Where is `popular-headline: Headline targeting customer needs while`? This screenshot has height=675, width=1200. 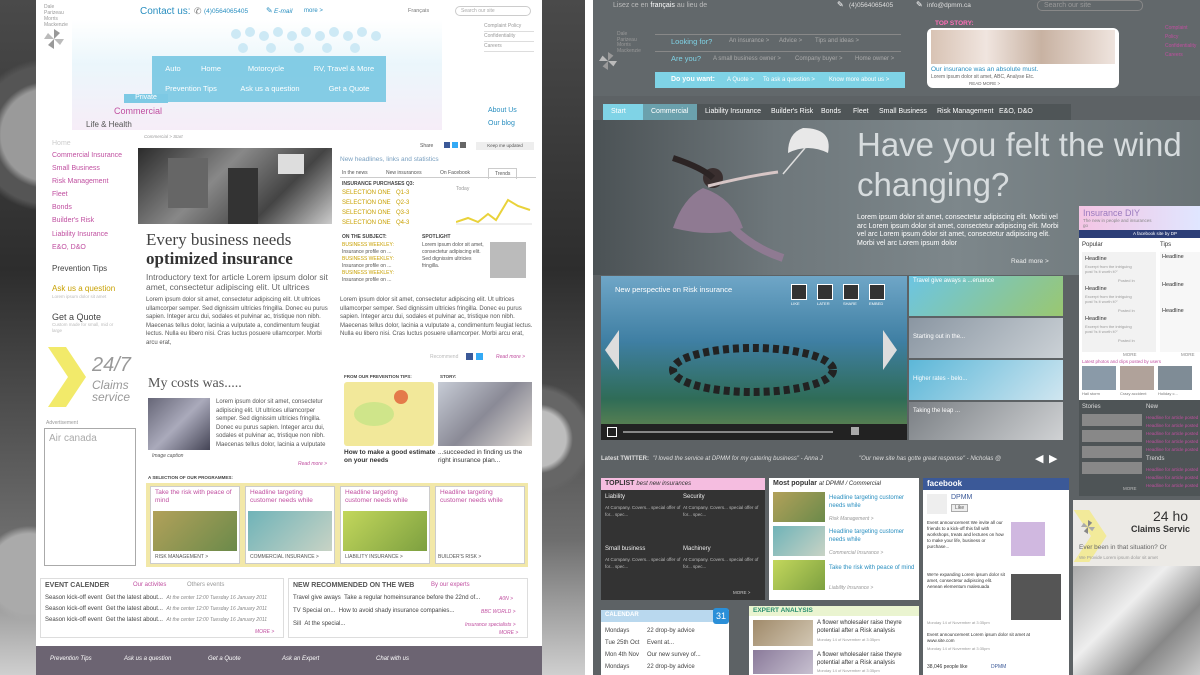 popular-headline: Headline targeting customer needs while is located at coordinates (873, 536).